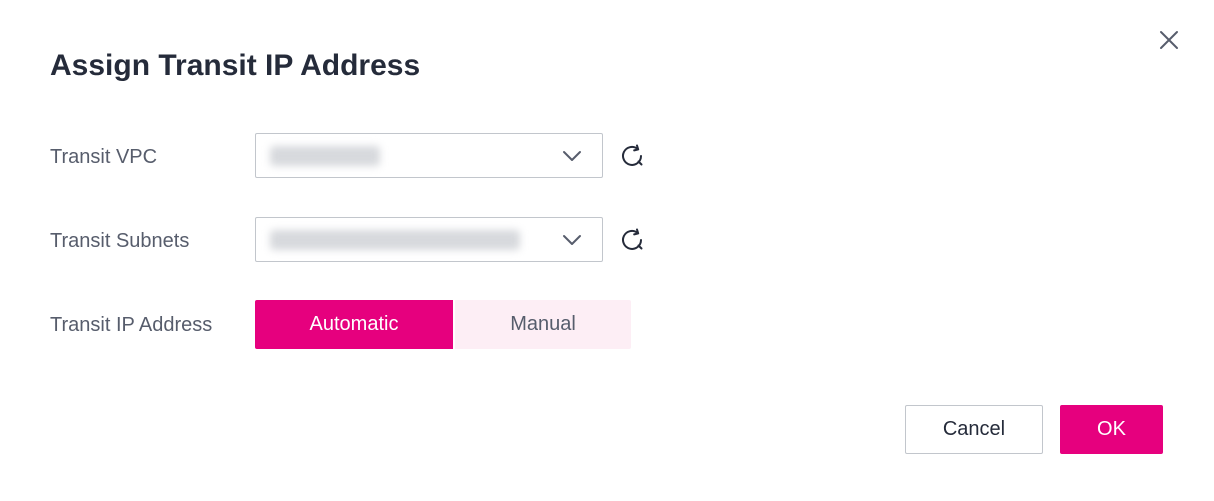  I want to click on ok-button: OK, so click(1111, 429).